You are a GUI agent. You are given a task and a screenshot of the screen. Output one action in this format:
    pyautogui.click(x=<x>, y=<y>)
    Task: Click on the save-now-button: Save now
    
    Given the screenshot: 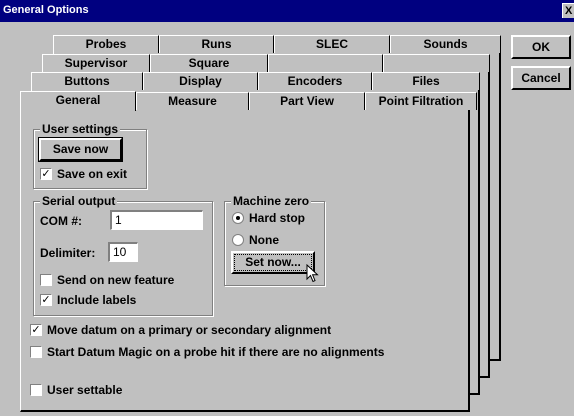 What is the action you would take?
    pyautogui.click(x=80, y=149)
    